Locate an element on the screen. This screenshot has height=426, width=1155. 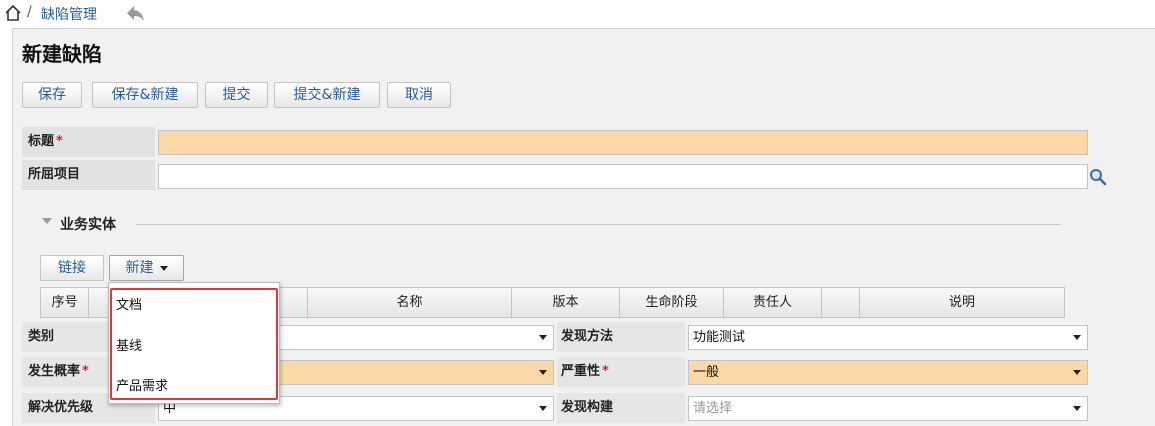
column-header-name: 名称 is located at coordinates (410, 302).